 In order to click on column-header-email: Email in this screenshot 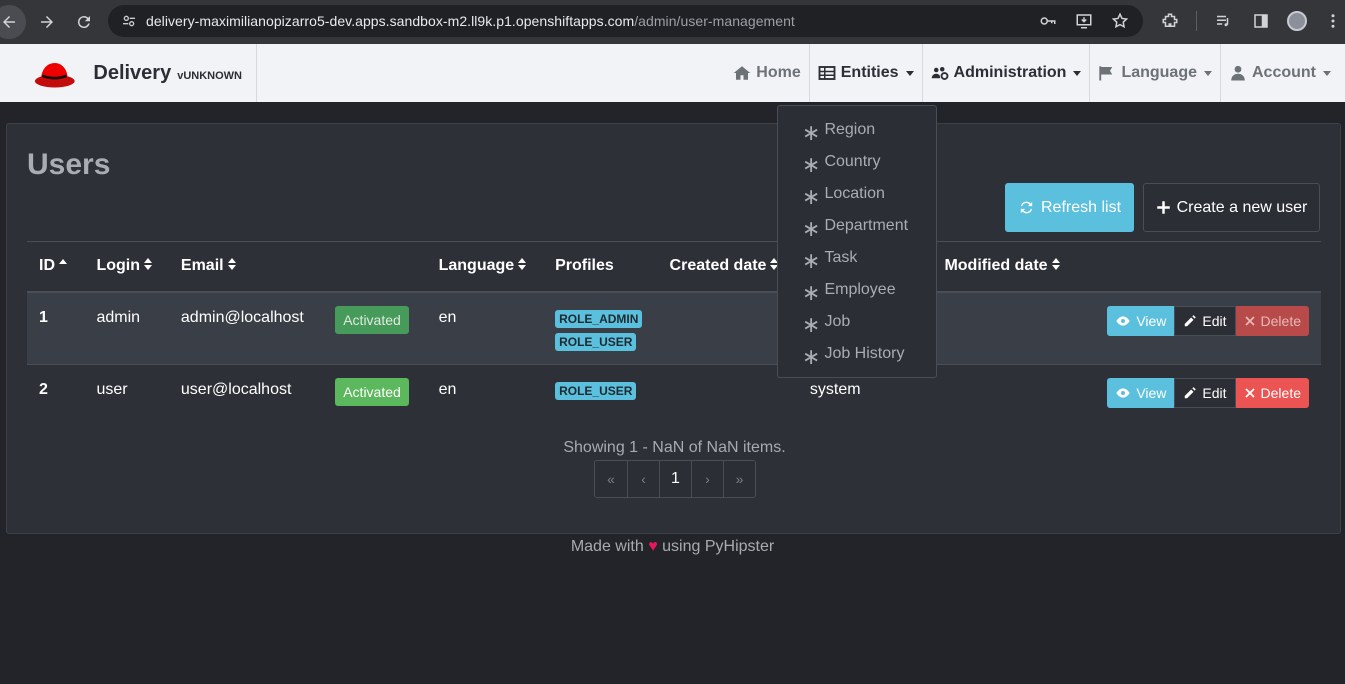, I will do `click(246, 267)`.